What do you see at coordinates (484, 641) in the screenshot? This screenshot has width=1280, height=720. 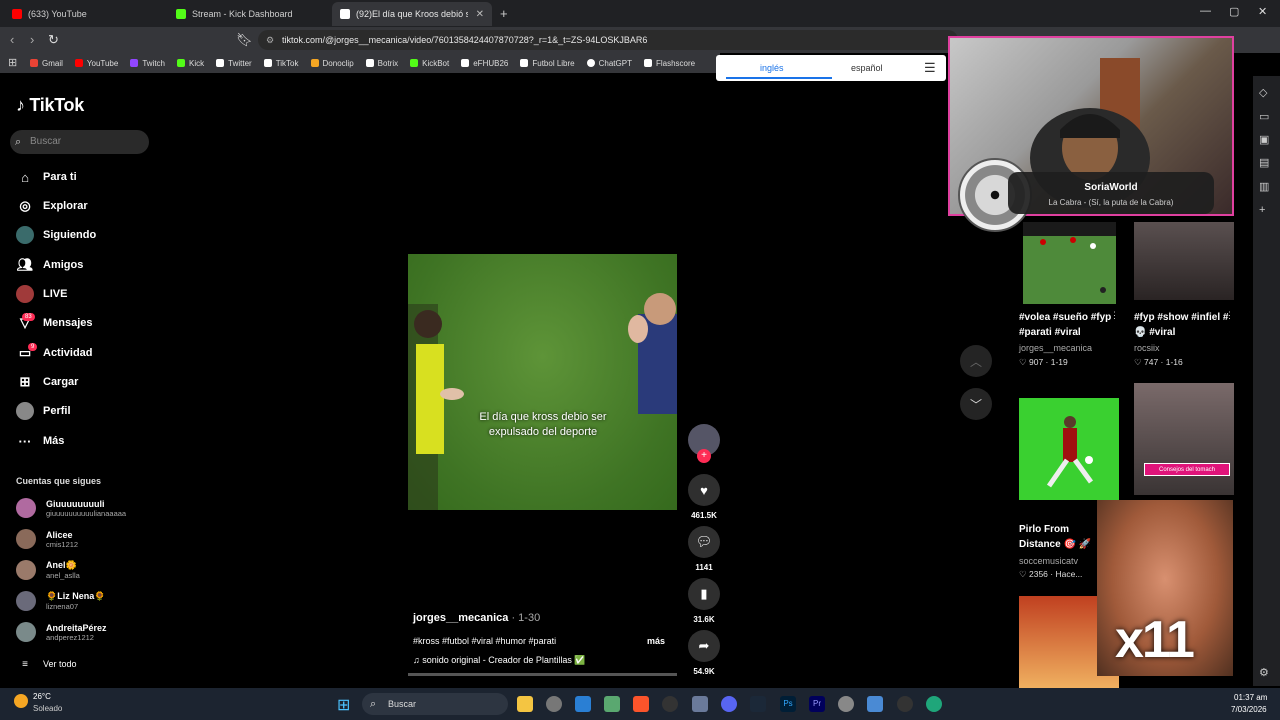 I see `video-hashtags: #kross #futbol #viral #humor #parati` at bounding box center [484, 641].